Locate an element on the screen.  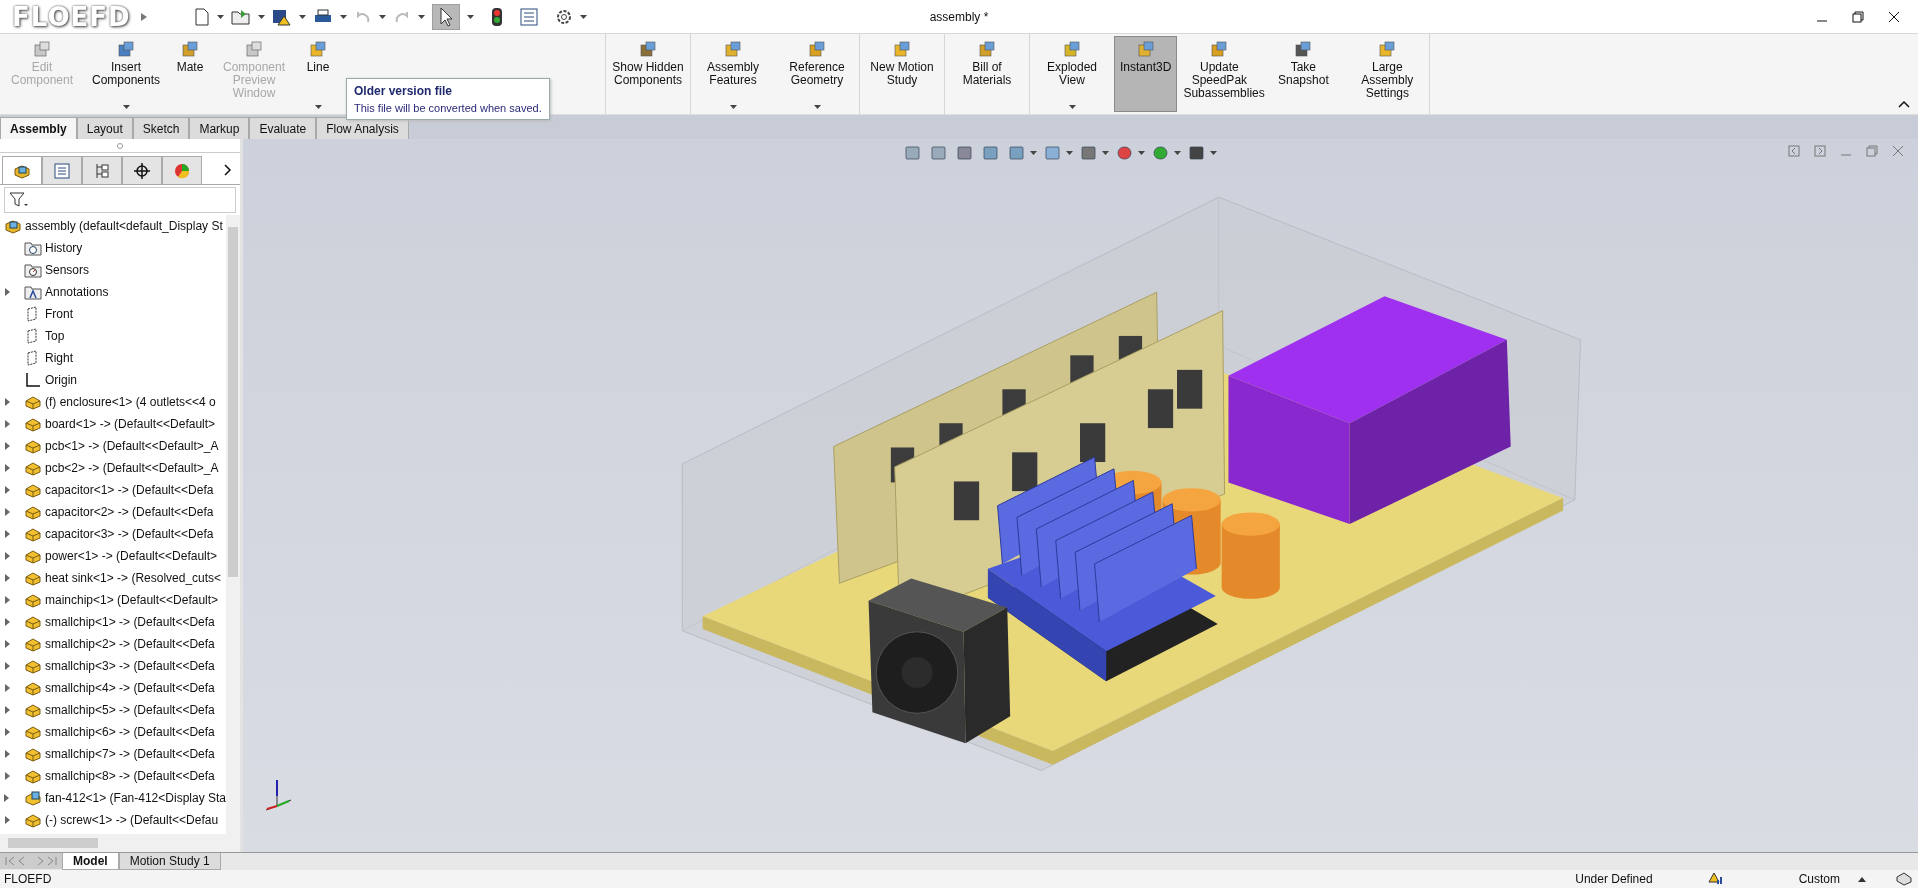
tree-item: smallchip<4> -> (Default<<Defa is located at coordinates (113, 688).